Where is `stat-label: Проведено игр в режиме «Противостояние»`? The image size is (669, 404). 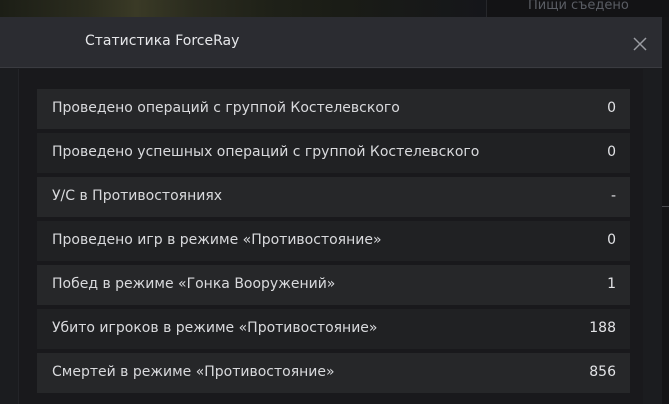
stat-label: Проведено игр в режиме «Противостояние» is located at coordinates (217, 240).